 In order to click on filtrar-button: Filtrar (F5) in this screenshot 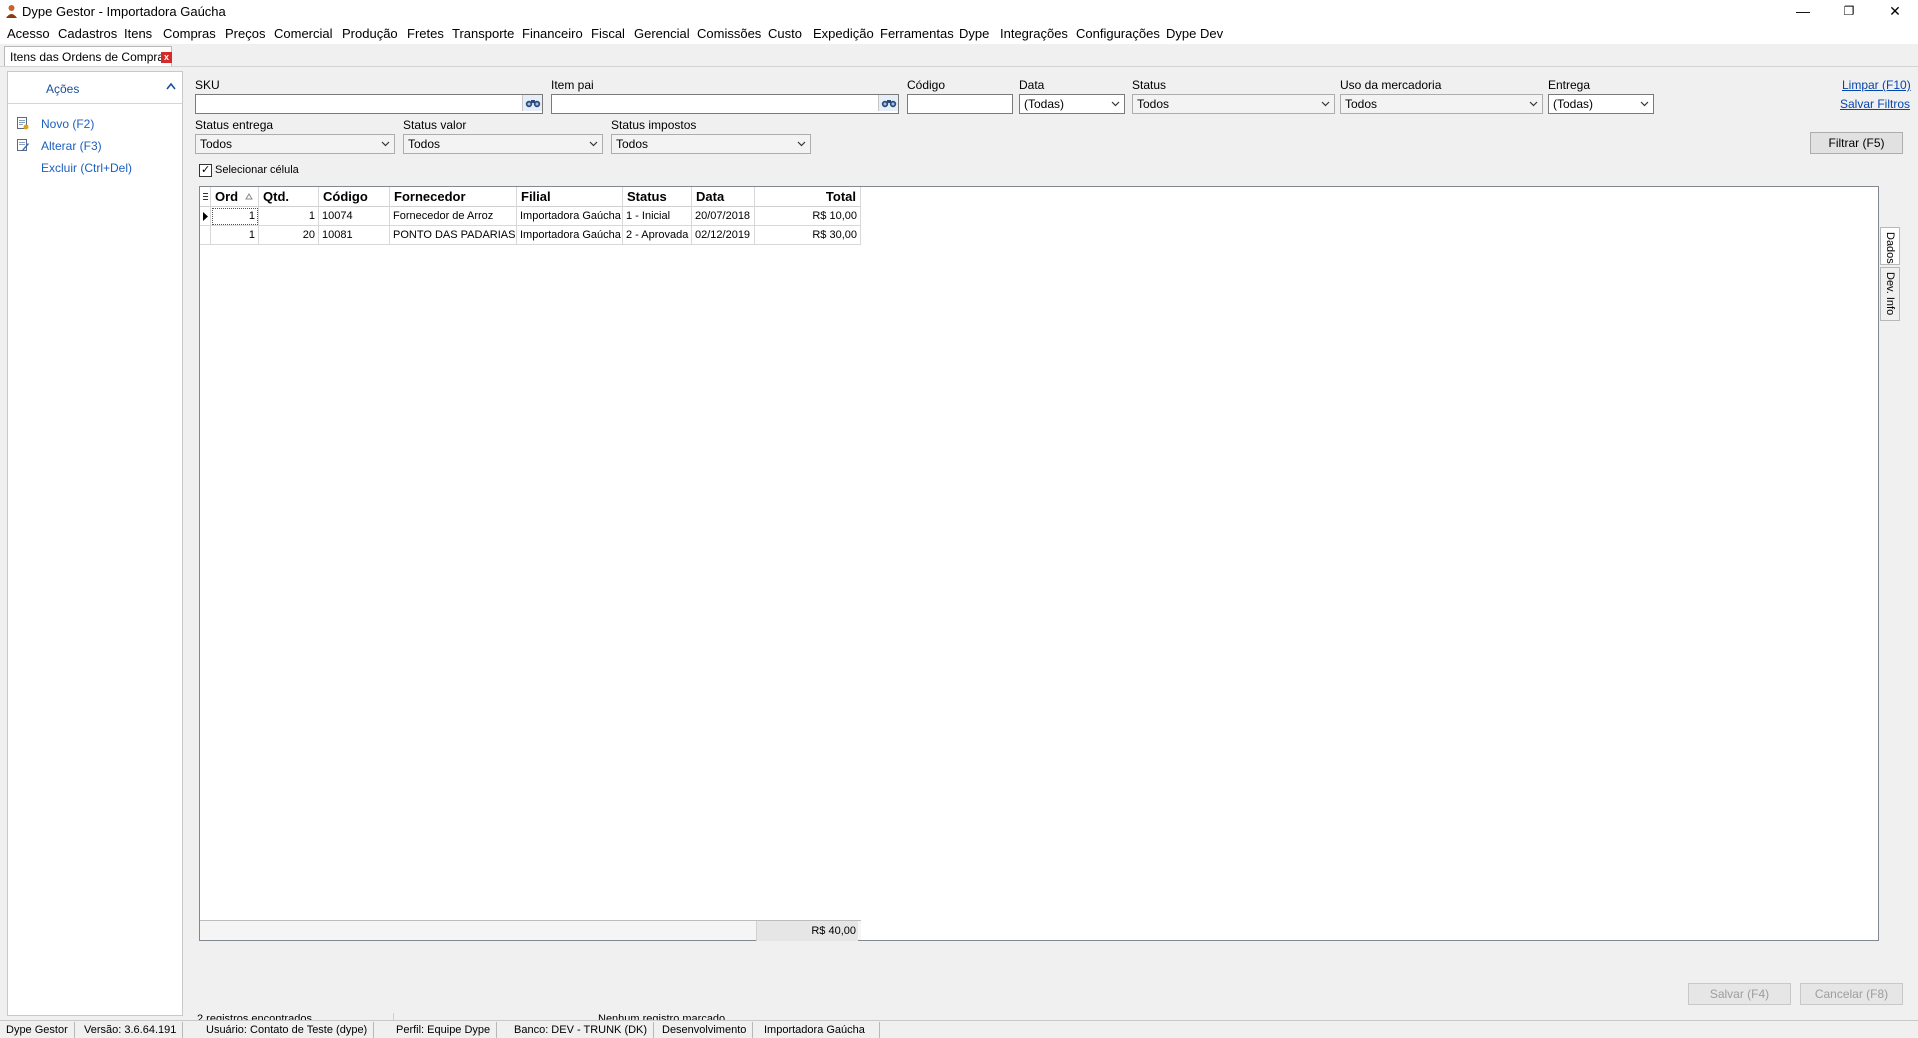, I will do `click(1856, 143)`.